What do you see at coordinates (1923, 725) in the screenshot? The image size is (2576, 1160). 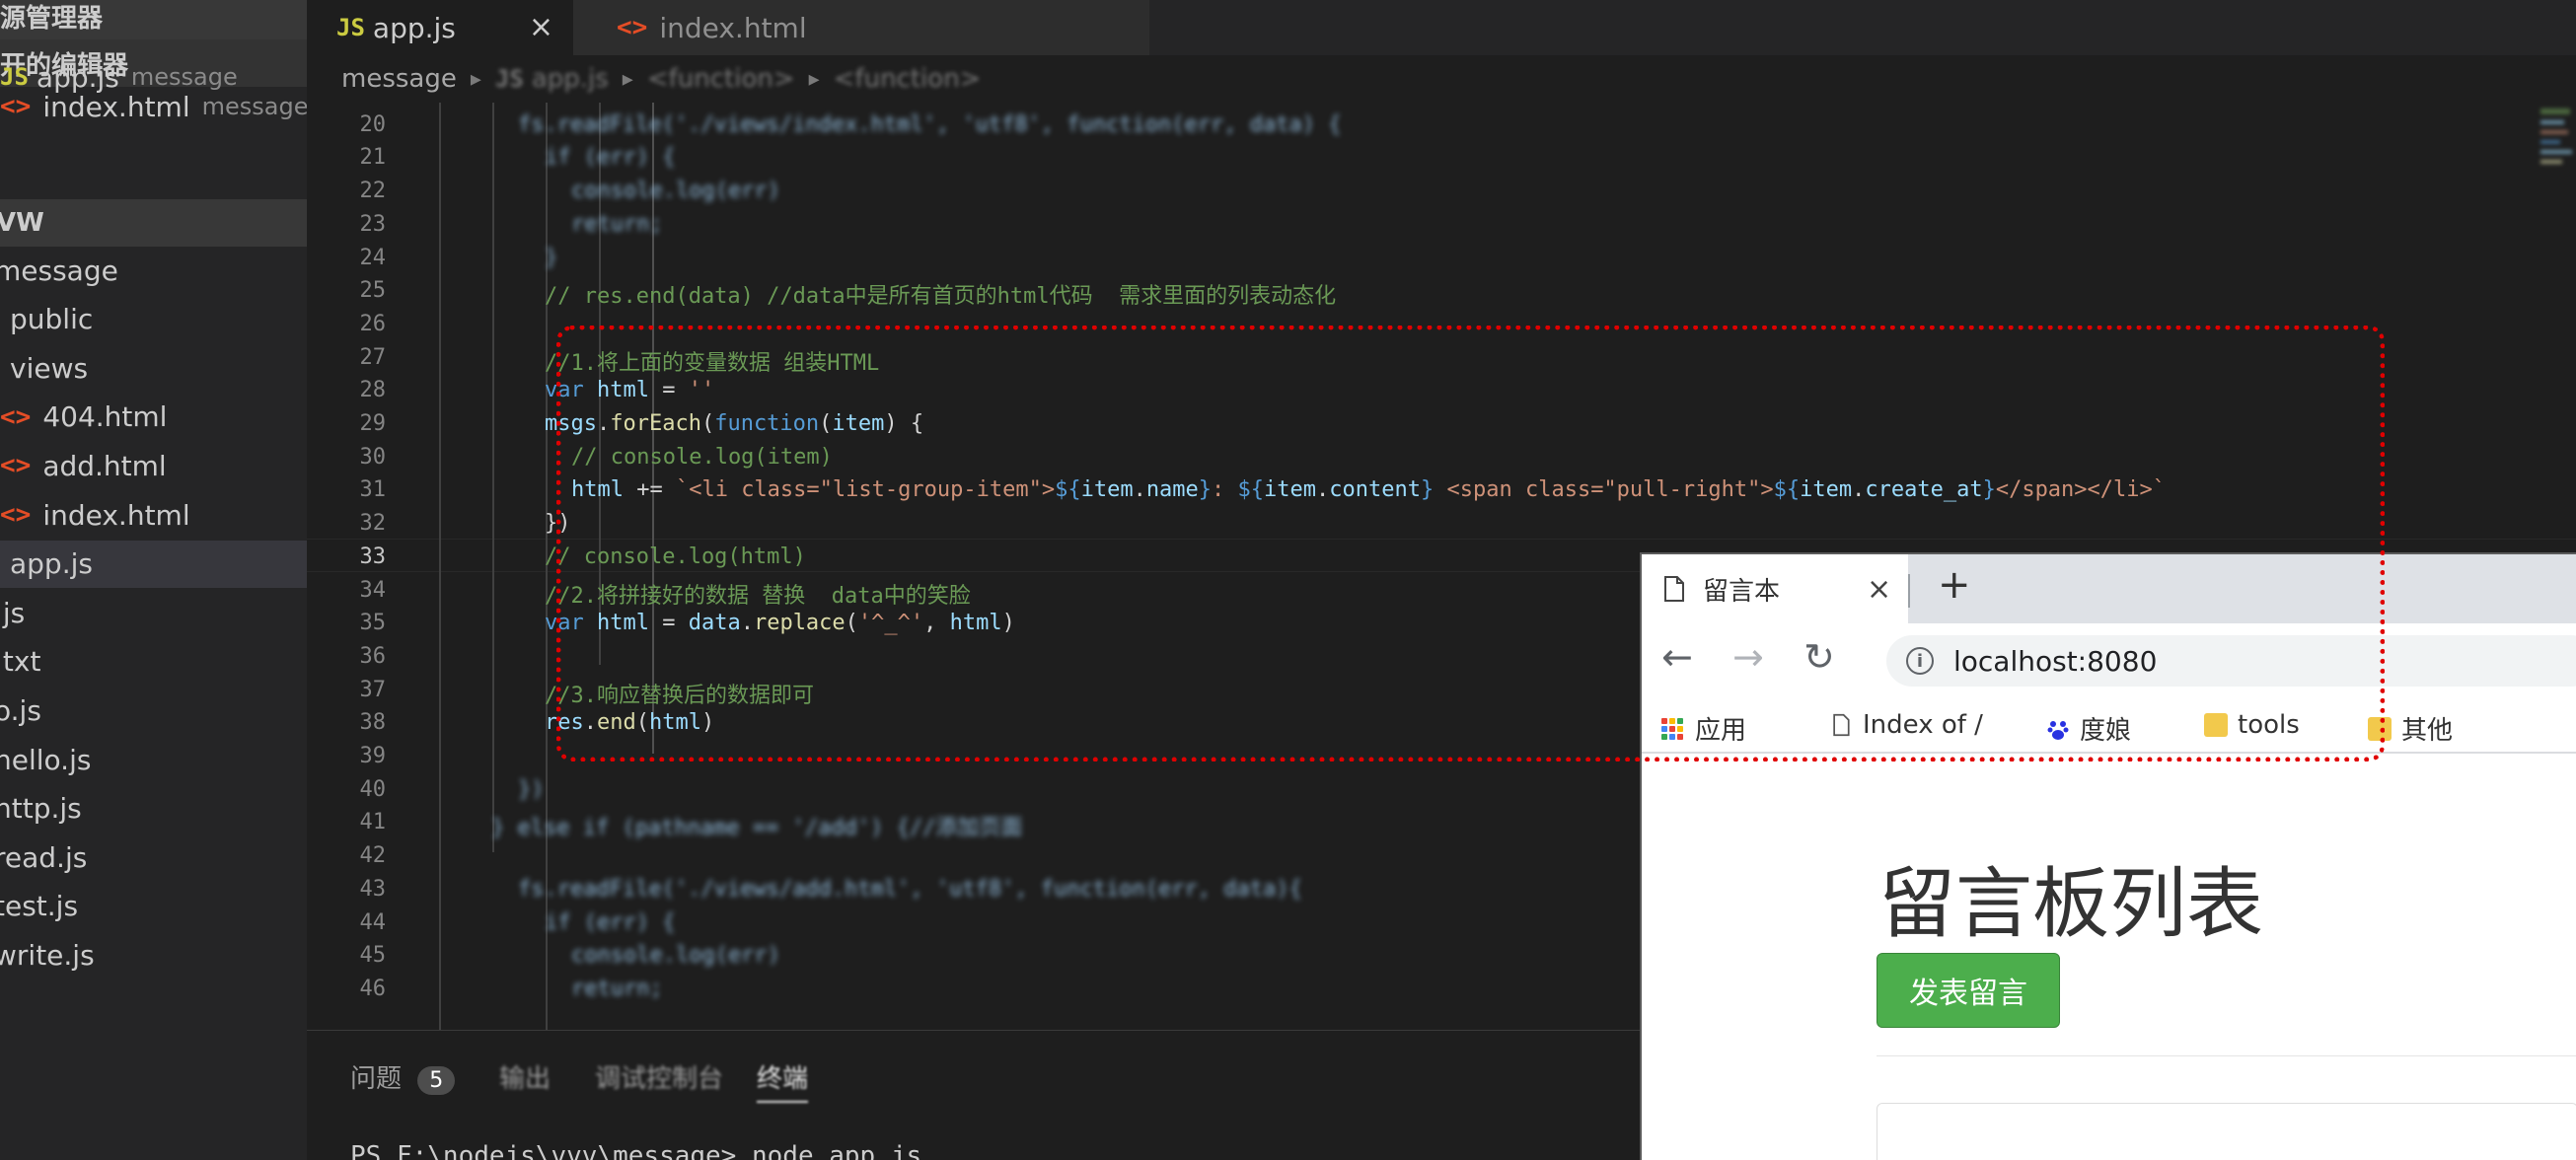 I see `bookmark-label: Index of /` at bounding box center [1923, 725].